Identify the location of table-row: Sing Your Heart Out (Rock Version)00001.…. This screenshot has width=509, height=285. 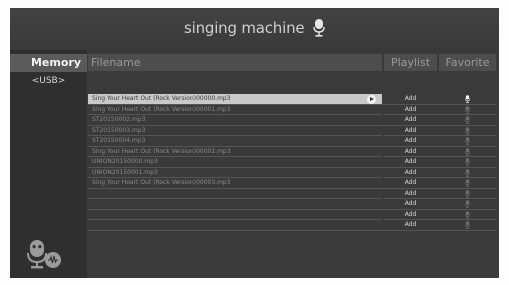
(292, 109).